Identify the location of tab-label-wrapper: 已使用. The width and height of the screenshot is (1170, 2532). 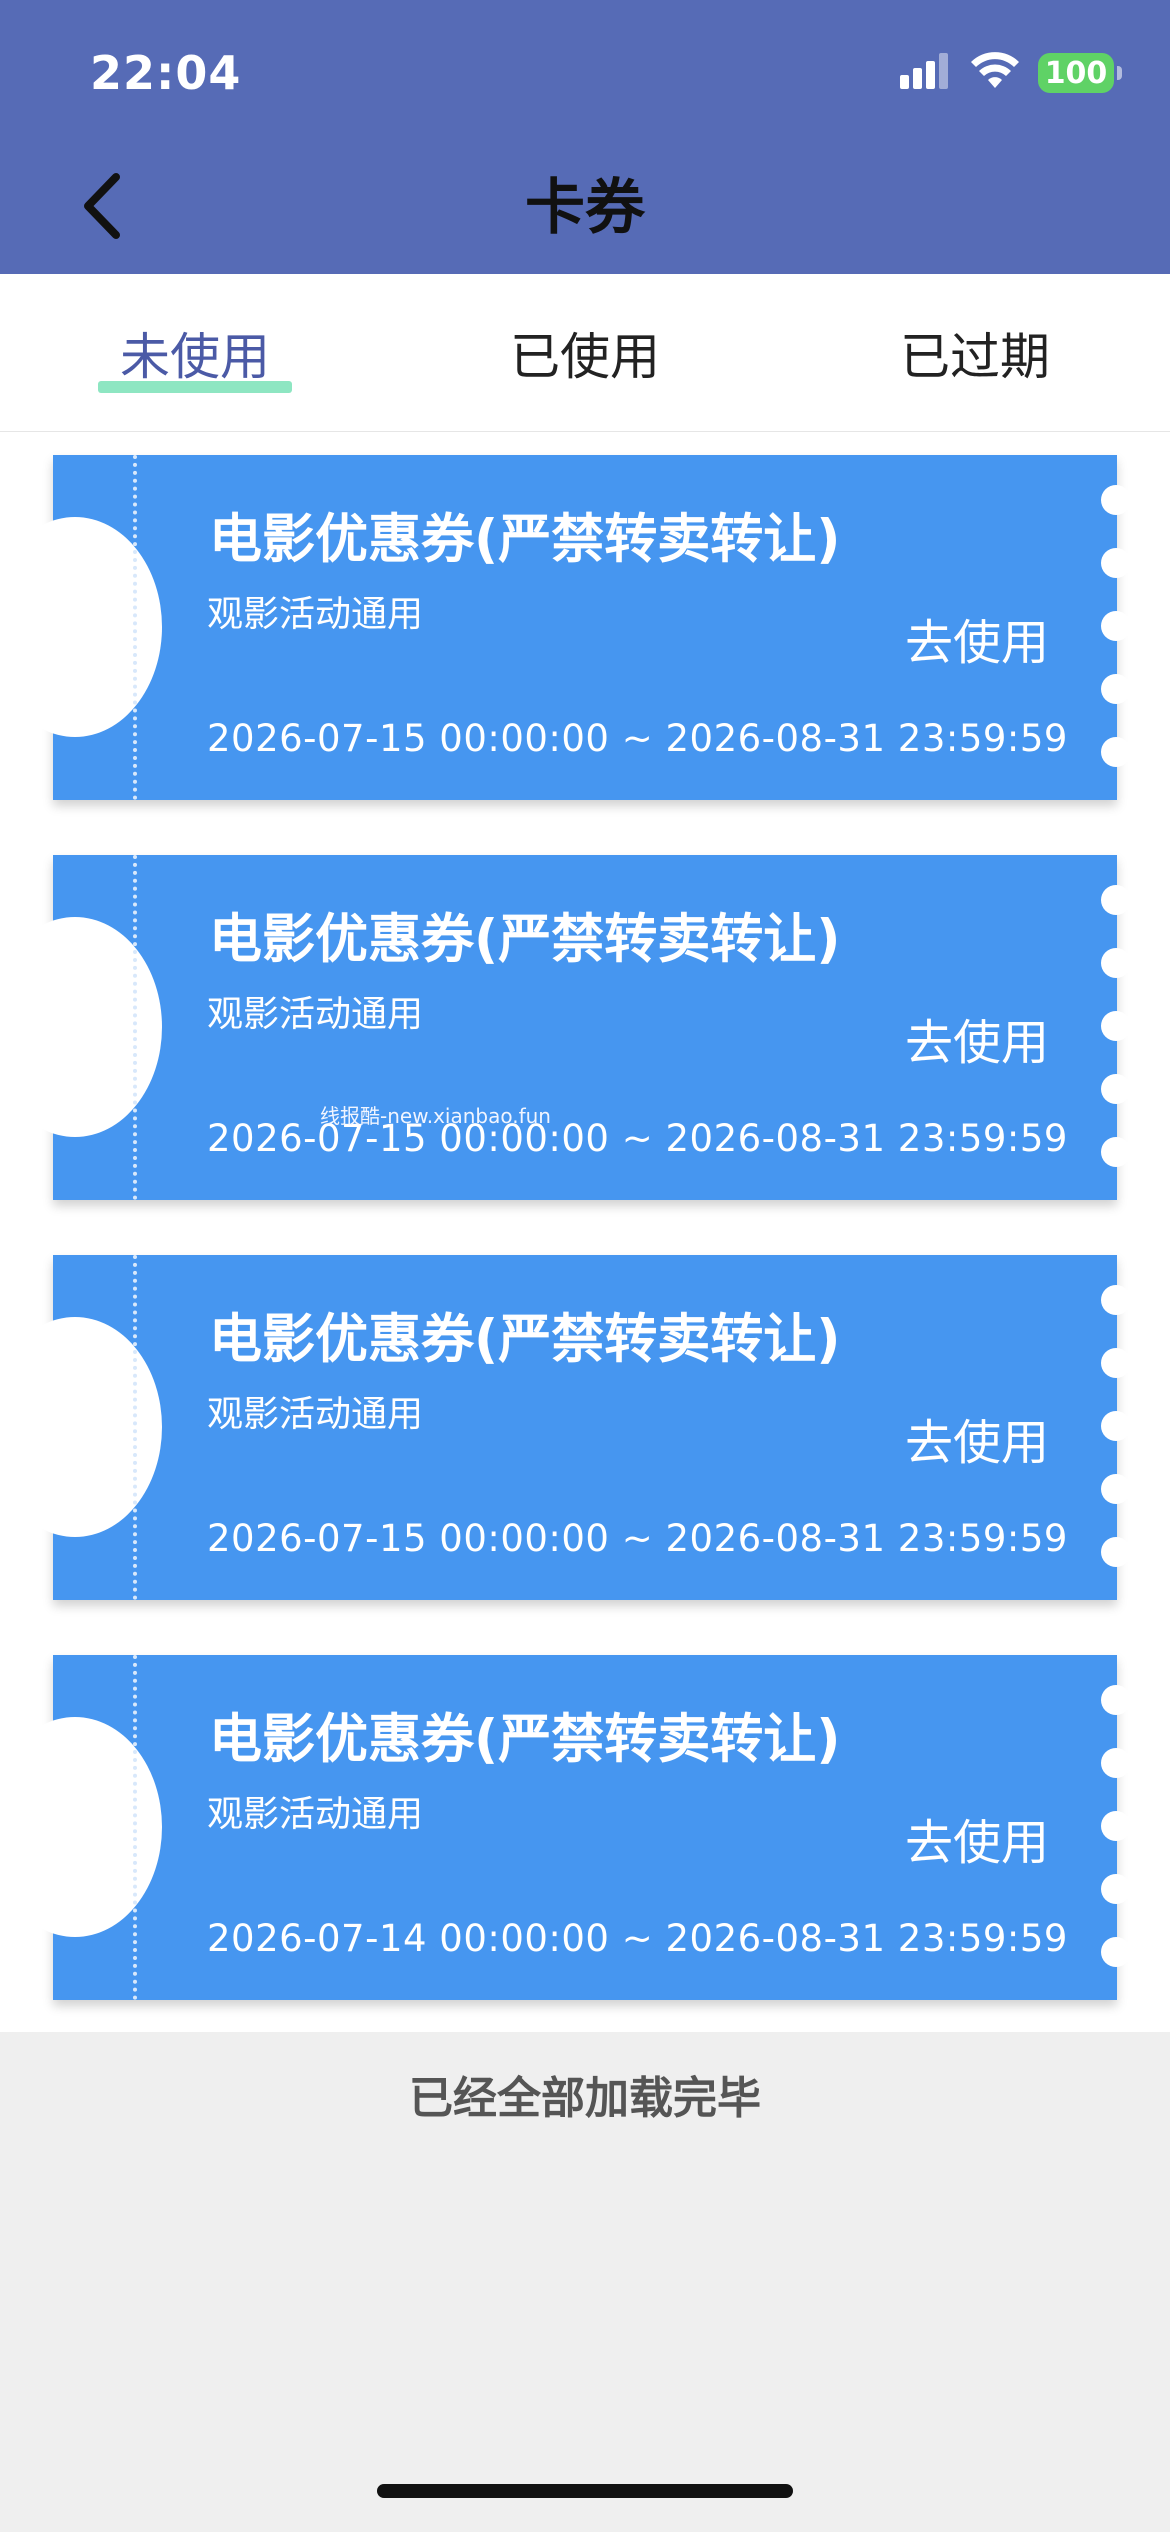
(585, 353).